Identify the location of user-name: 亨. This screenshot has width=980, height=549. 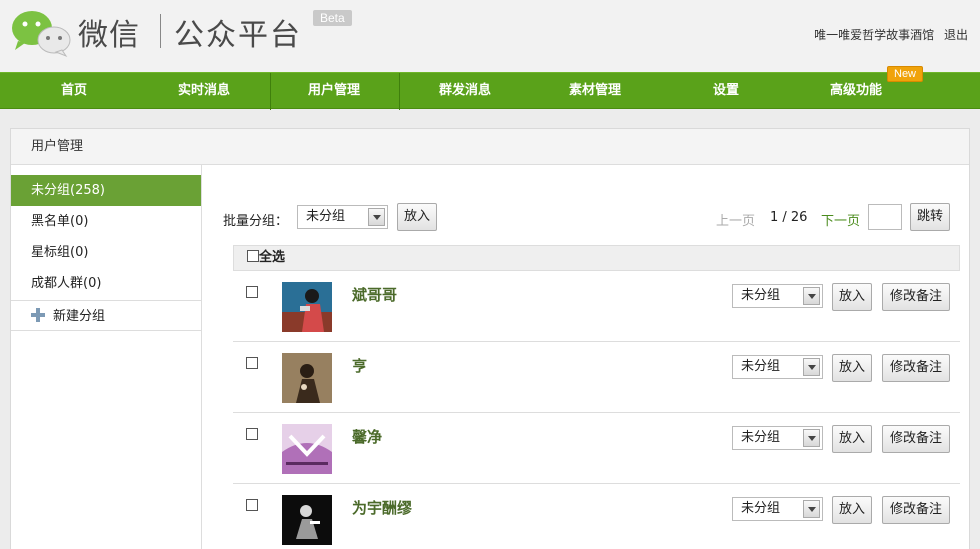
(359, 365).